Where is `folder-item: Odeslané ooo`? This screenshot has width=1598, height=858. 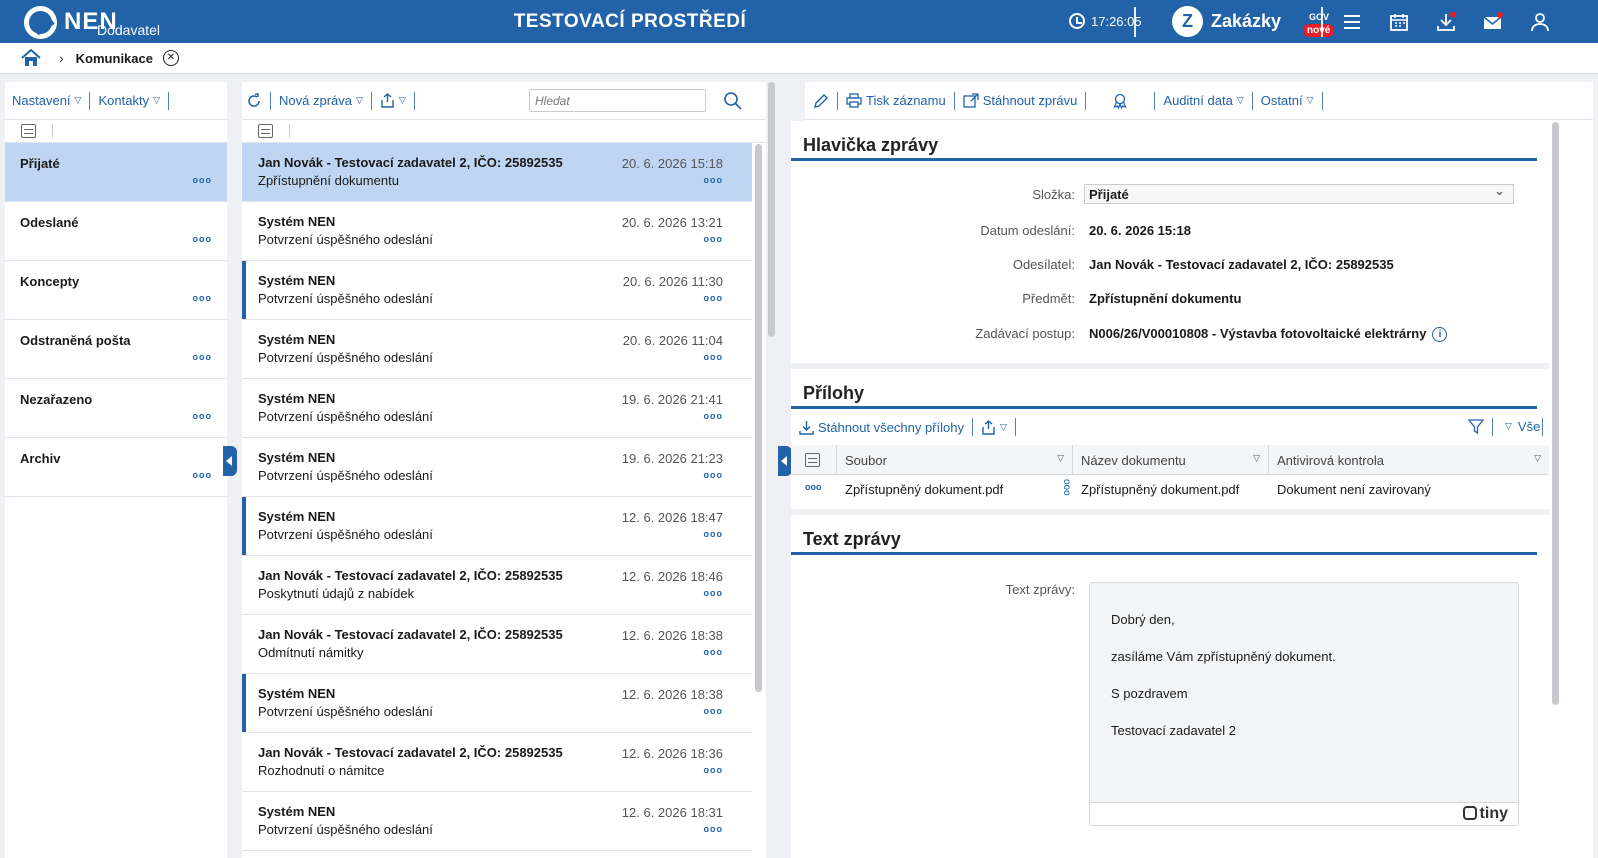
folder-item: Odeslané ooo is located at coordinates (116, 231).